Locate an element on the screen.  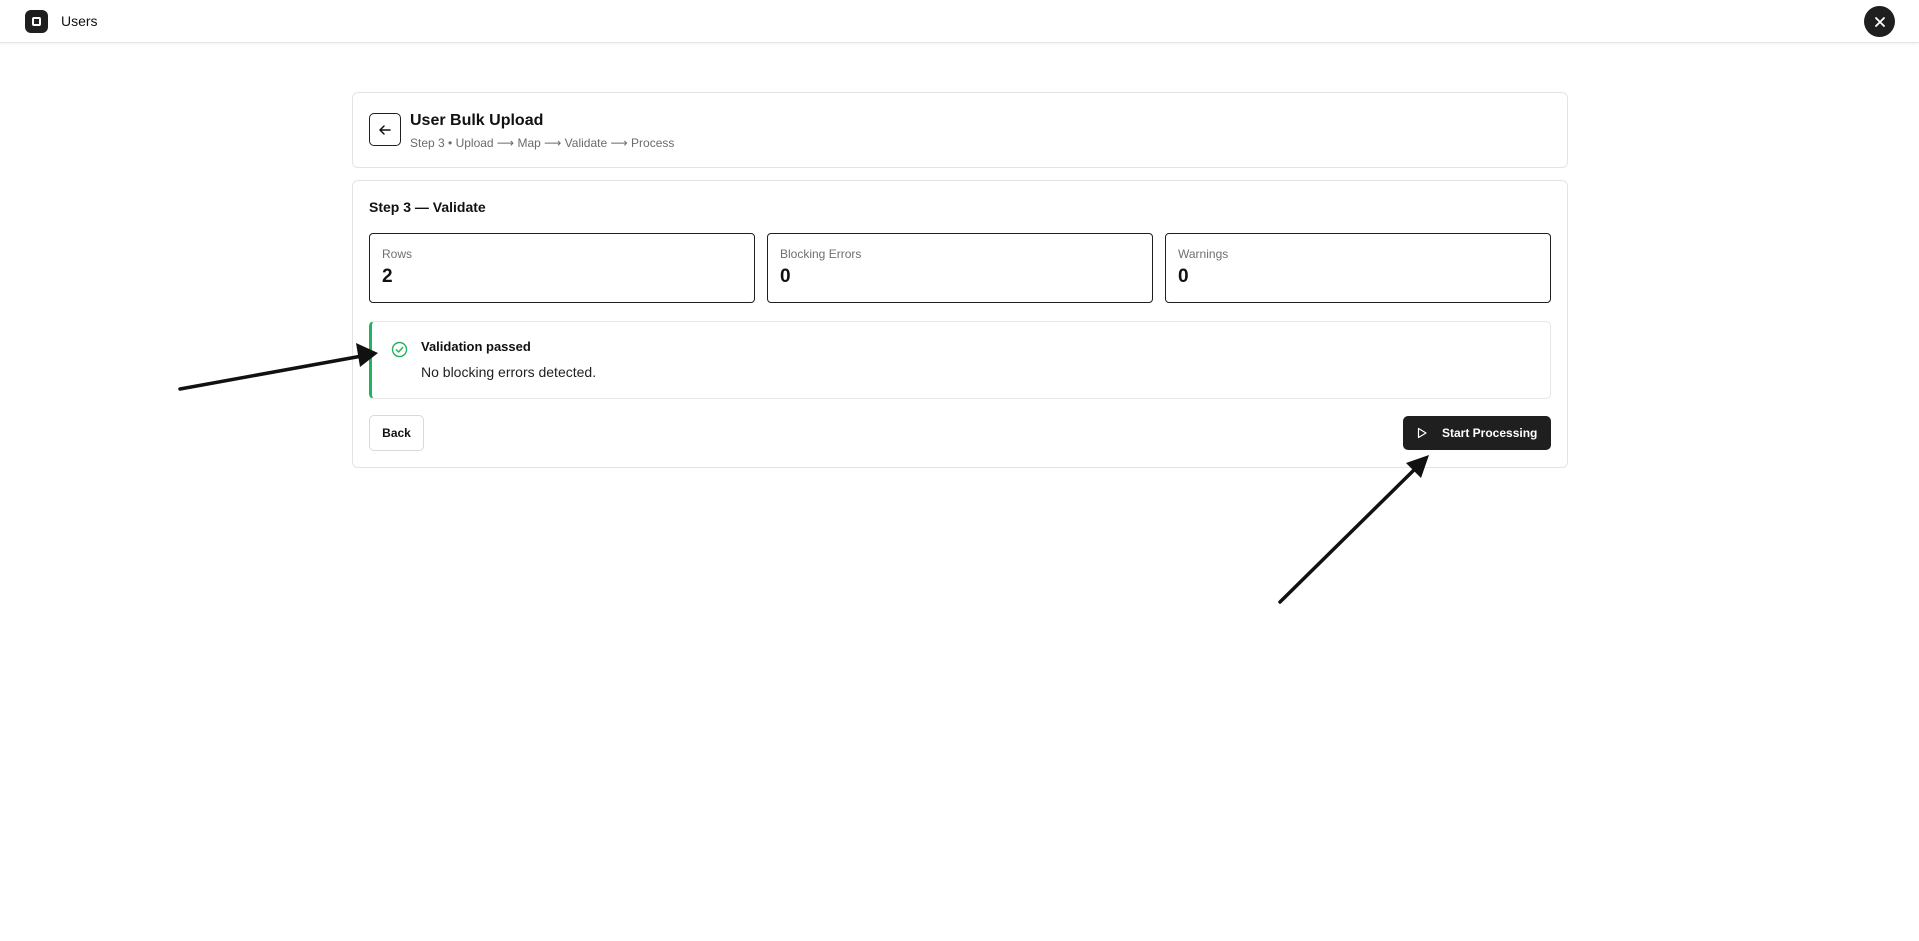
check-circle-icon is located at coordinates (399, 349).